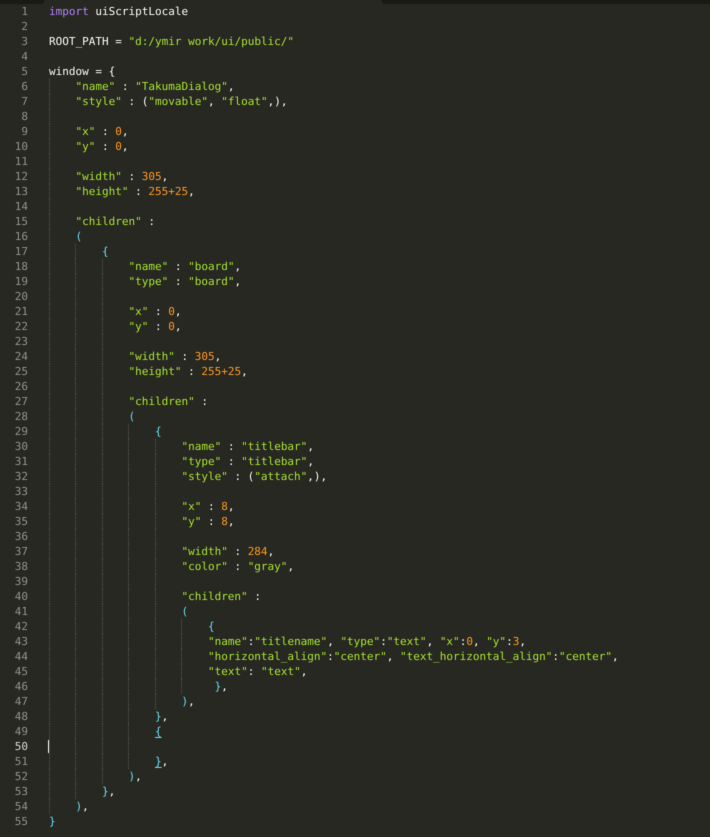 The width and height of the screenshot is (710, 837). I want to click on code-line: "type" : "titlebar",, so click(247, 461).